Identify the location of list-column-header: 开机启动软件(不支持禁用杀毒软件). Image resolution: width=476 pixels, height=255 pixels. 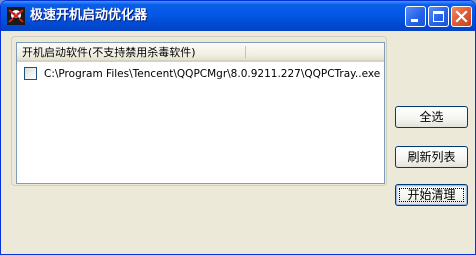
(200, 52).